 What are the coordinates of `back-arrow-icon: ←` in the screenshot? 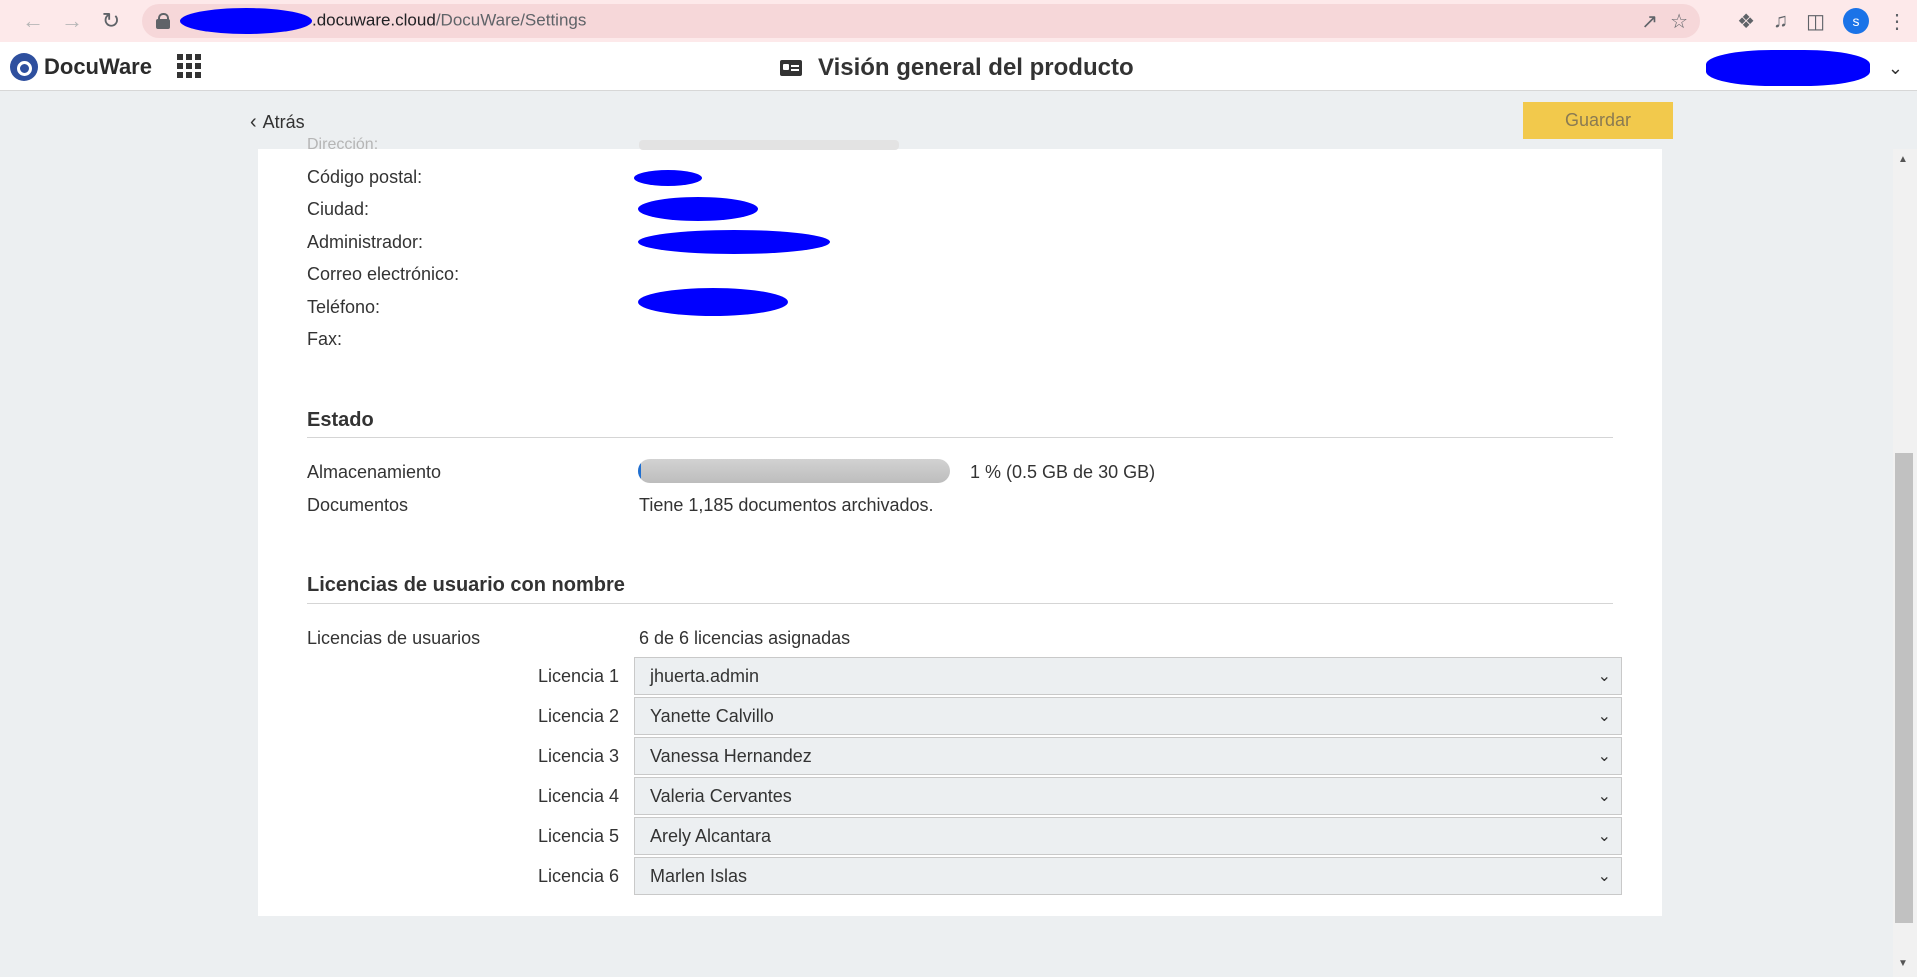 It's located at (33, 21).